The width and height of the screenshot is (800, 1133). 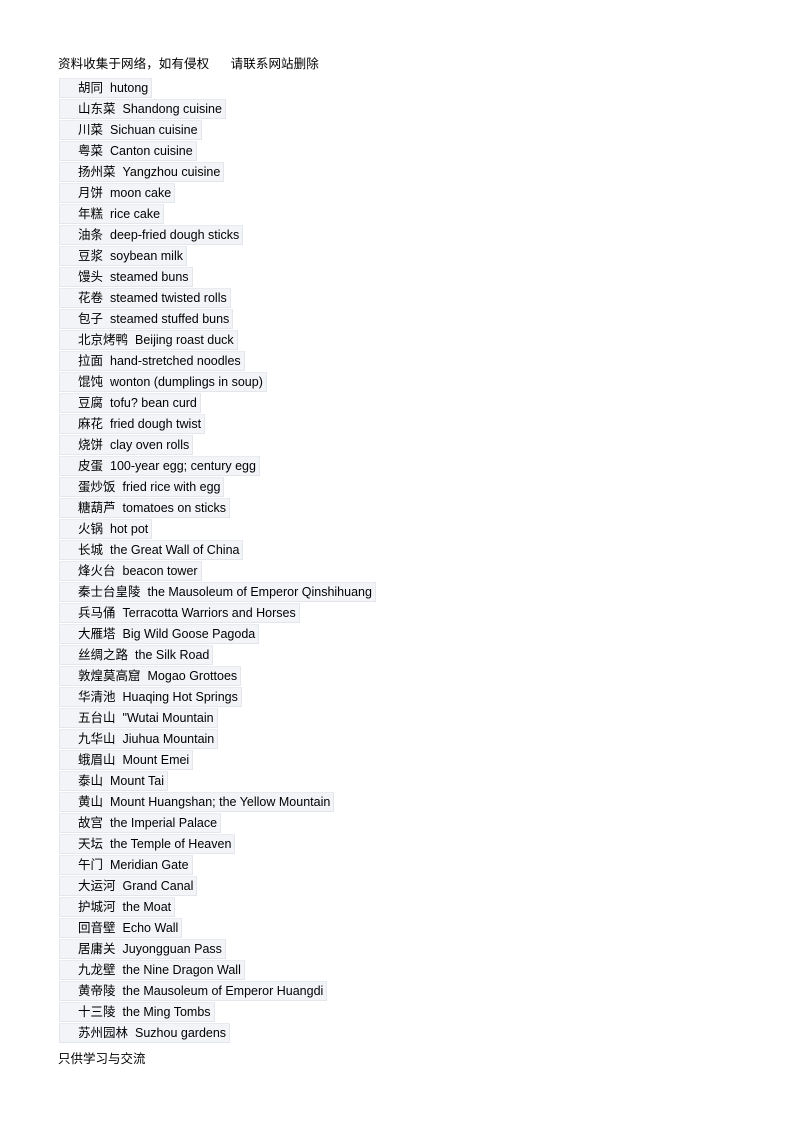 I want to click on glossary-term: 十三陵, so click(x=97, y=1012).